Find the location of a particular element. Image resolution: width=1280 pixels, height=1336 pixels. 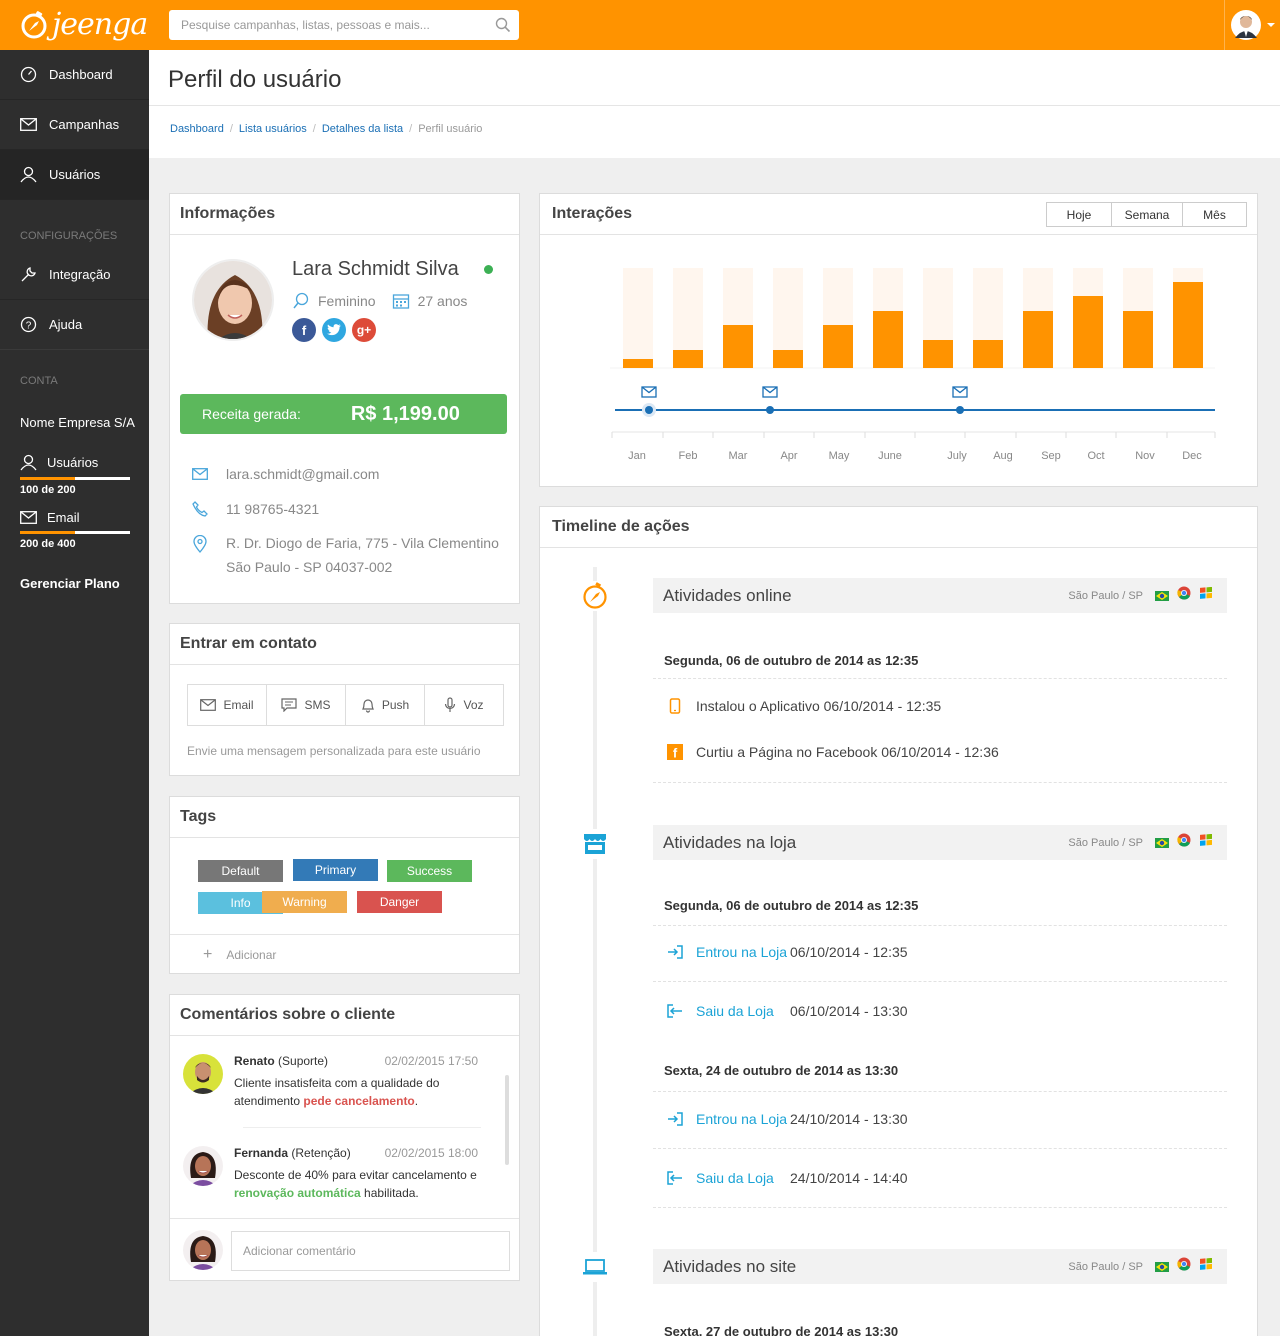

comment-input is located at coordinates (370, 1251).